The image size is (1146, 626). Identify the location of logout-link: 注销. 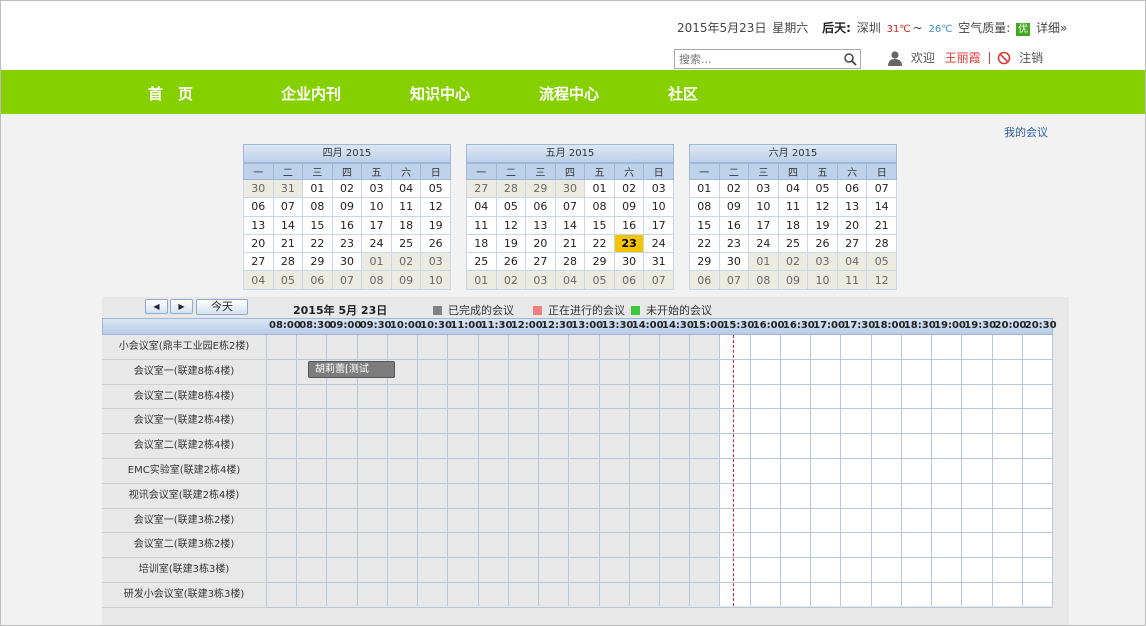
(1031, 57).